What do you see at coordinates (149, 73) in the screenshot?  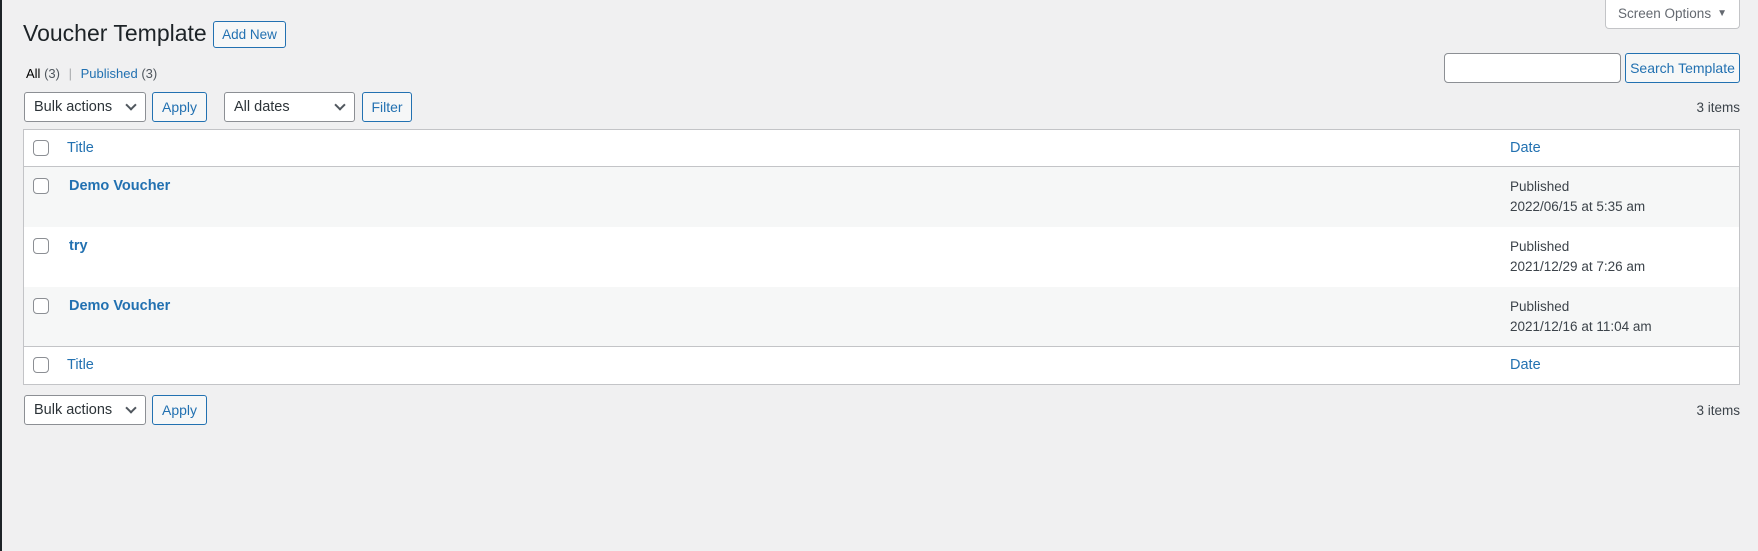 I see `view-published-count: (3)` at bounding box center [149, 73].